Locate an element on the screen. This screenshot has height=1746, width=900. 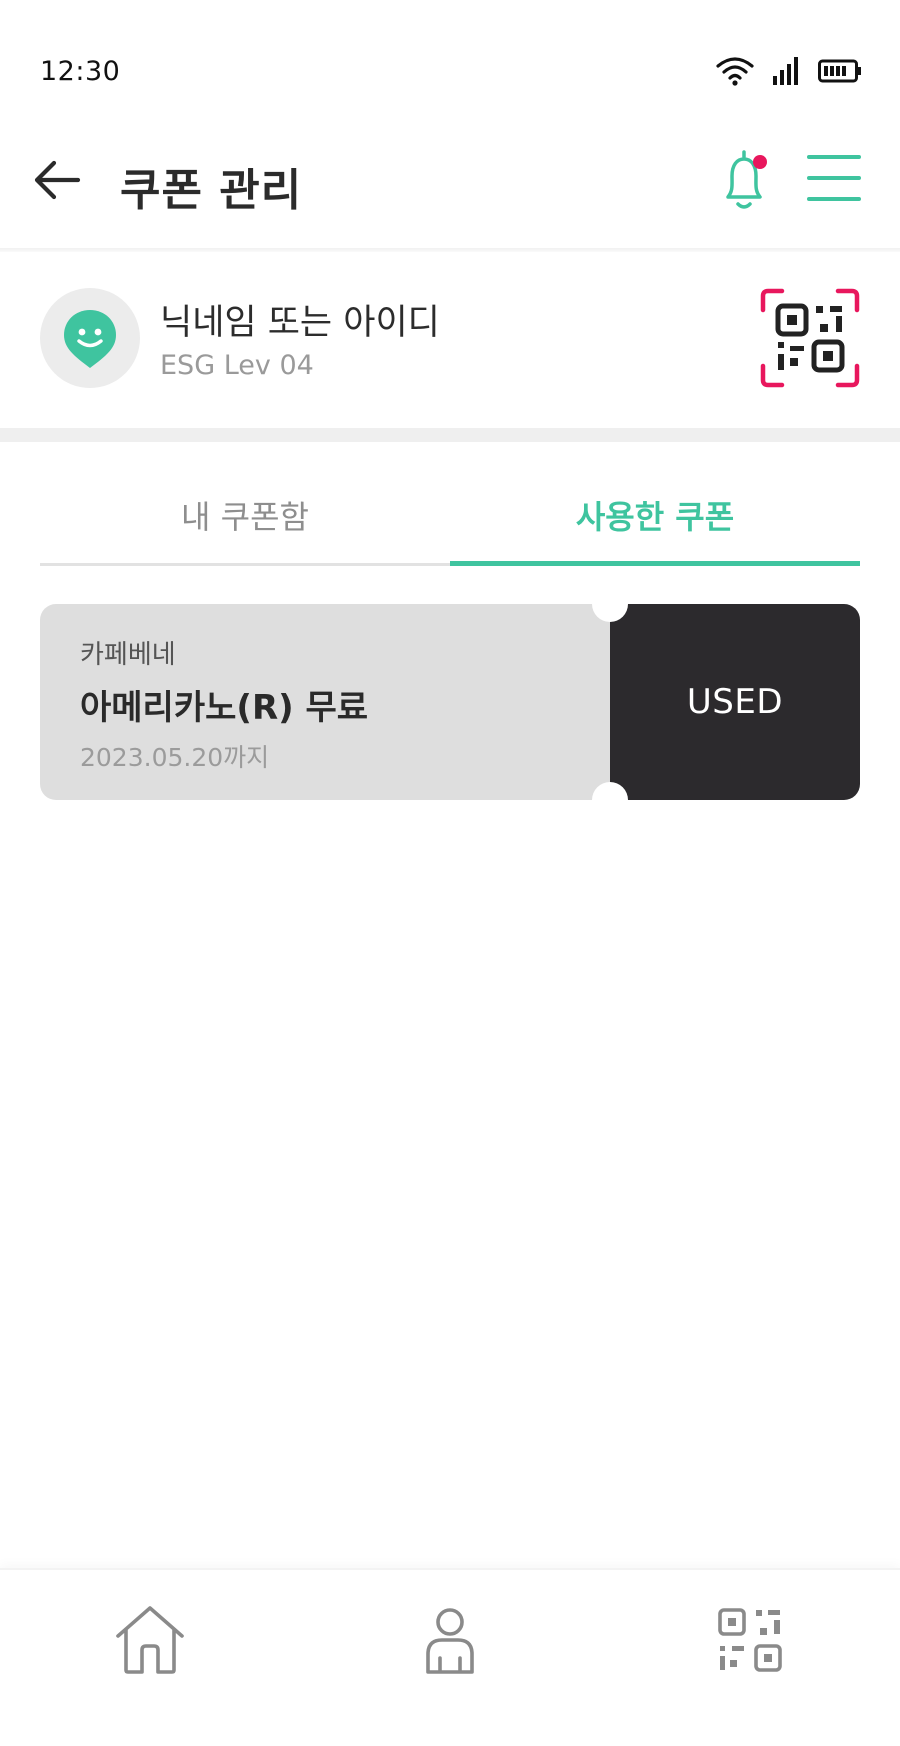
coupon-info: 카페베네 아메리카노(R) 무료 2023.05.20까지 is located at coordinates (325, 702).